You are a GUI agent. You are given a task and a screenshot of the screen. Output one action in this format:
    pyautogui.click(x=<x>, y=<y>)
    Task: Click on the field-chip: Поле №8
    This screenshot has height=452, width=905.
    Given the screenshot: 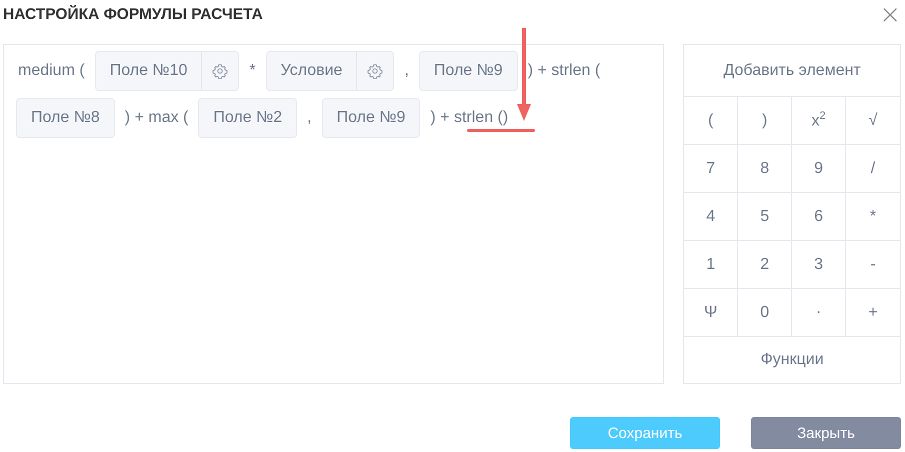 What is the action you would take?
    pyautogui.click(x=65, y=118)
    